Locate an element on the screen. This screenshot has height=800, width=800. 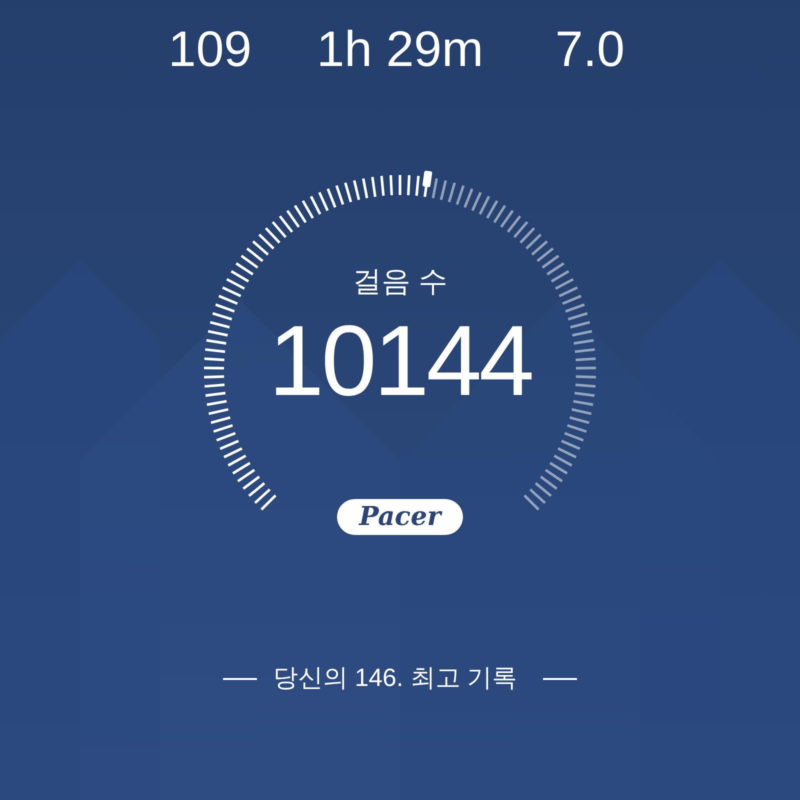
stat-value: 7.0 is located at coordinates (590, 49).